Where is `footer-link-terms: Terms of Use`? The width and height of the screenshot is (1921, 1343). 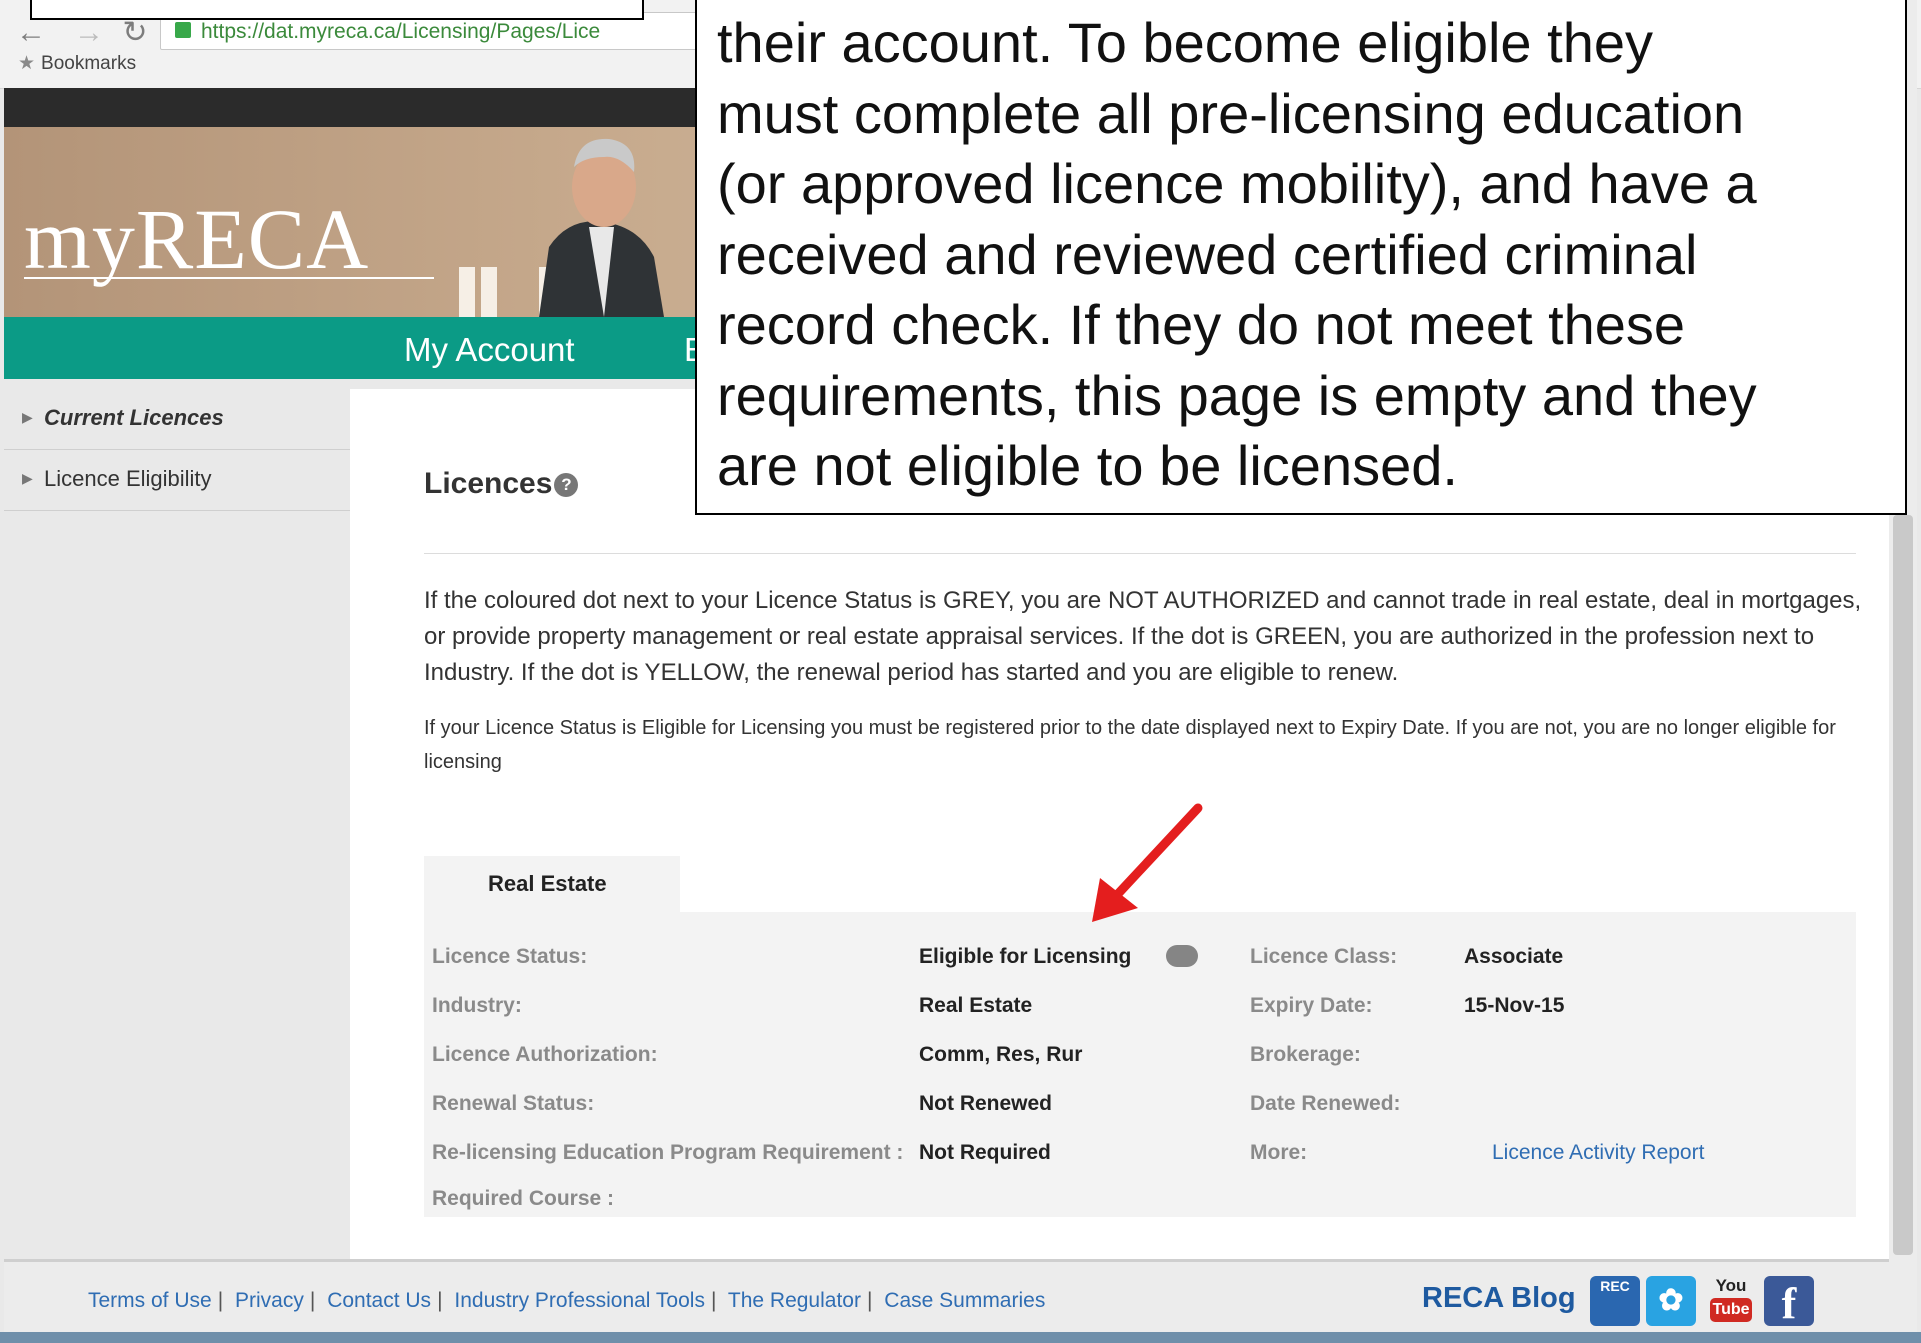 footer-link-terms: Terms of Use is located at coordinates (150, 1300).